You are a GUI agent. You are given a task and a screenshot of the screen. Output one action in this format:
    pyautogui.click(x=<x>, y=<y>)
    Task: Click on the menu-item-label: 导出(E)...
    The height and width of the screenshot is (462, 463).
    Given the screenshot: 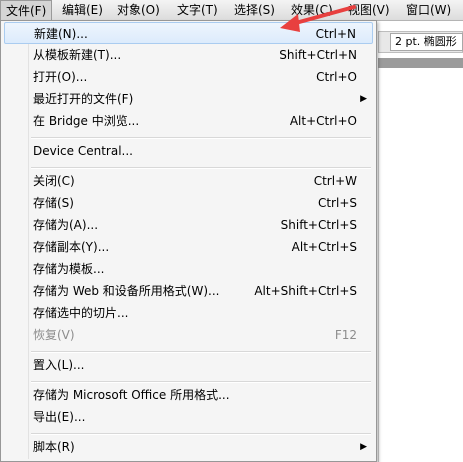 What is the action you would take?
    pyautogui.click(x=59, y=417)
    